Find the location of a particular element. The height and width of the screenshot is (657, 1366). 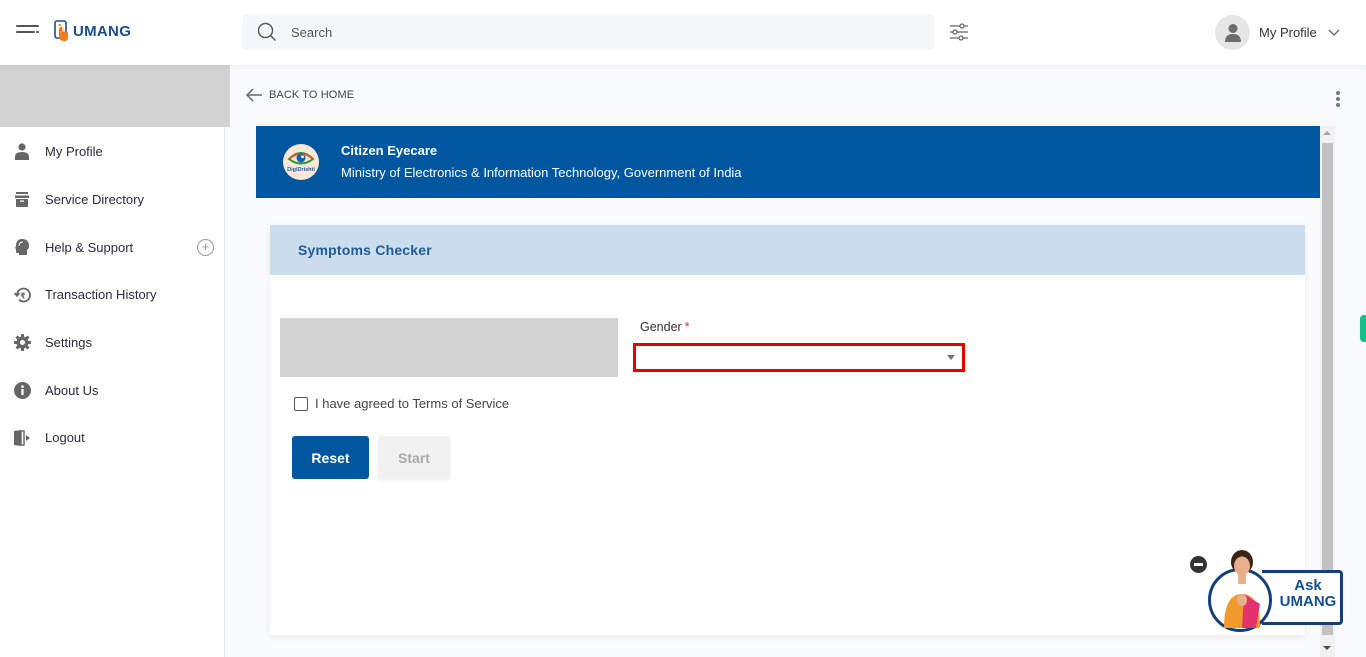

reset-button: Reset is located at coordinates (330, 457).